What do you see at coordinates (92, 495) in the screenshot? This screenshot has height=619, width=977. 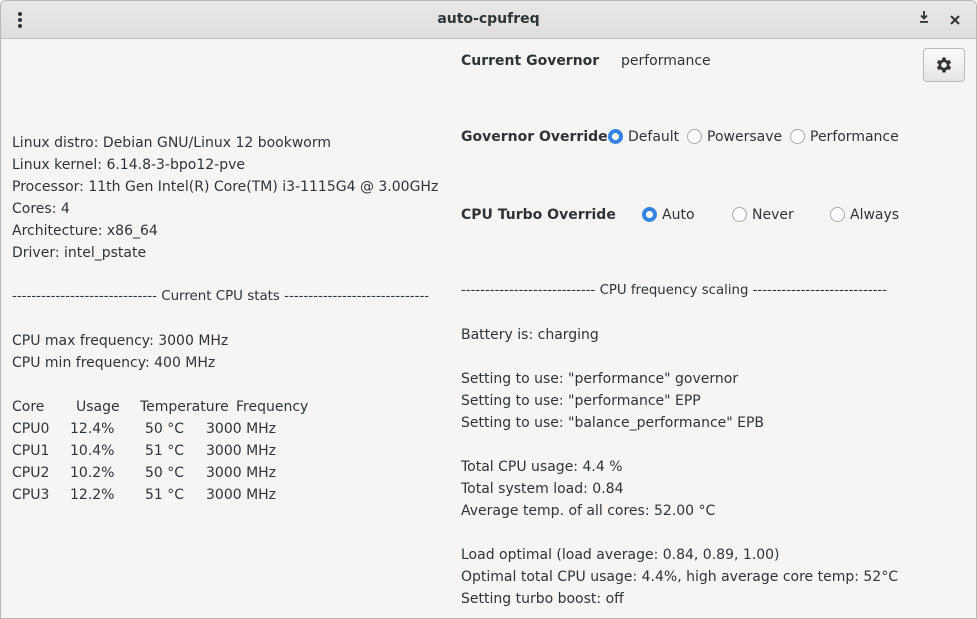 I see `usage-cell: 12.2%` at bounding box center [92, 495].